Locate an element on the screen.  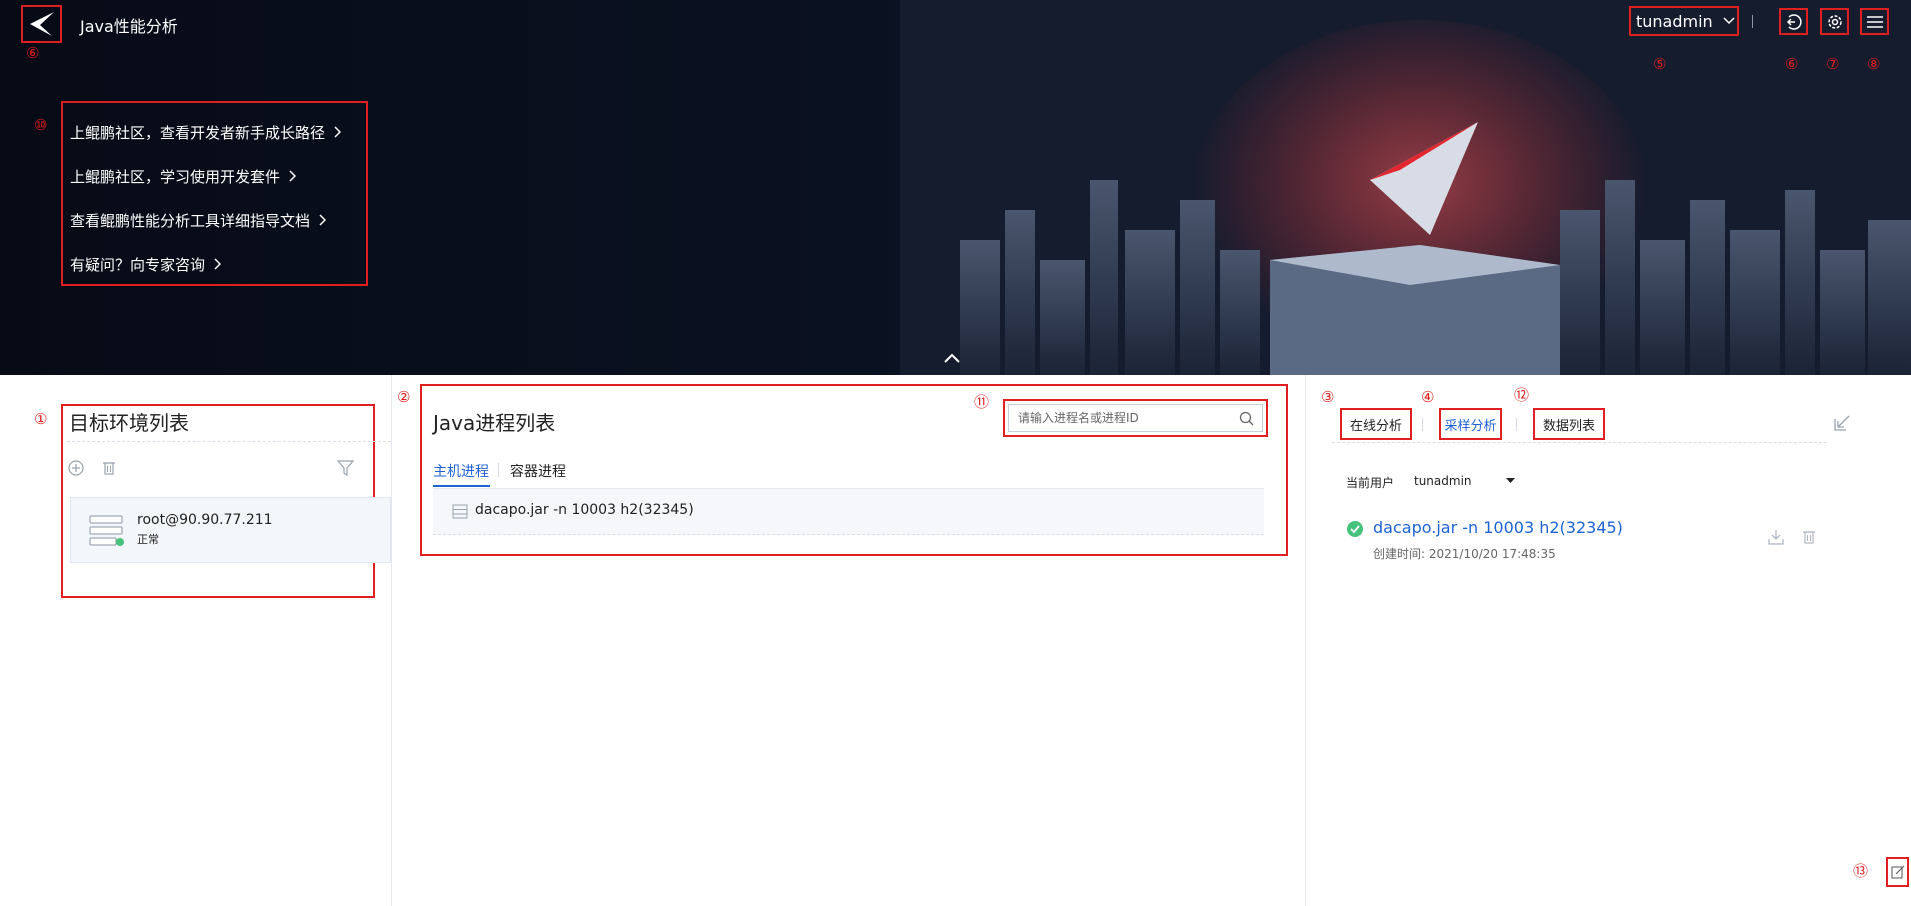
host-name: root@90.90.77.211 is located at coordinates (205, 520).